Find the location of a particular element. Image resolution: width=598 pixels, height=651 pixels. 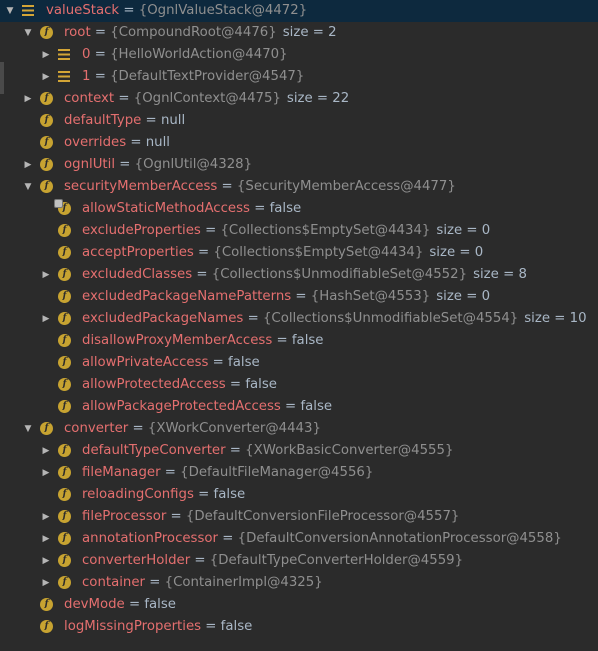

tree-row: ▶ 1 = {DefaultTextProvider@4547} is located at coordinates (299, 77).